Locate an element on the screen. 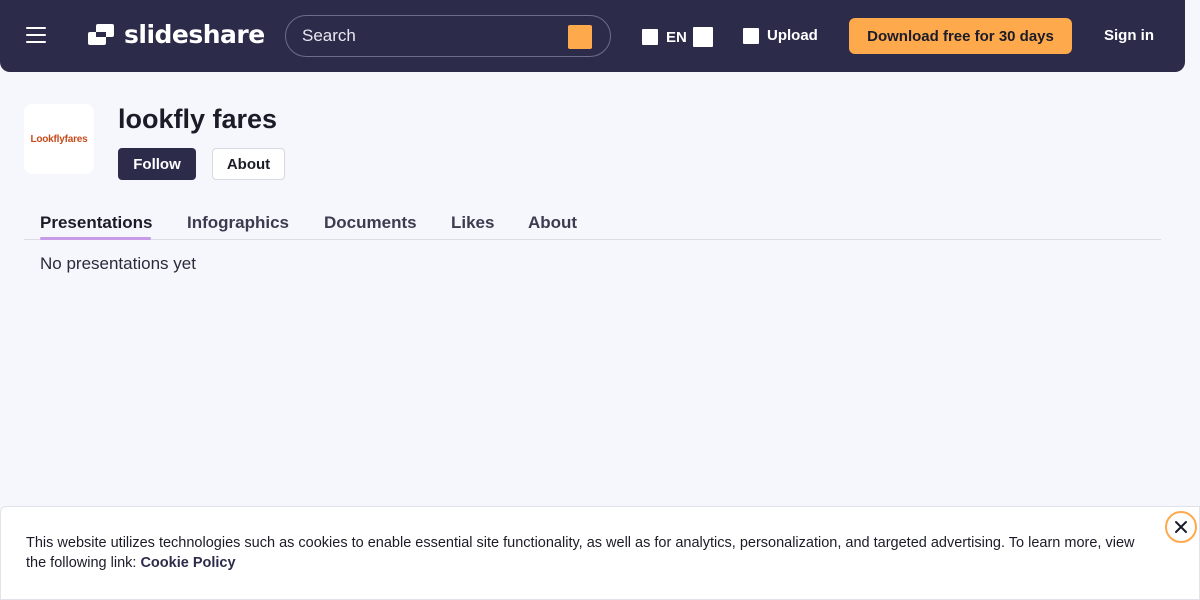  close-x-glyph is located at coordinates (1181, 527).